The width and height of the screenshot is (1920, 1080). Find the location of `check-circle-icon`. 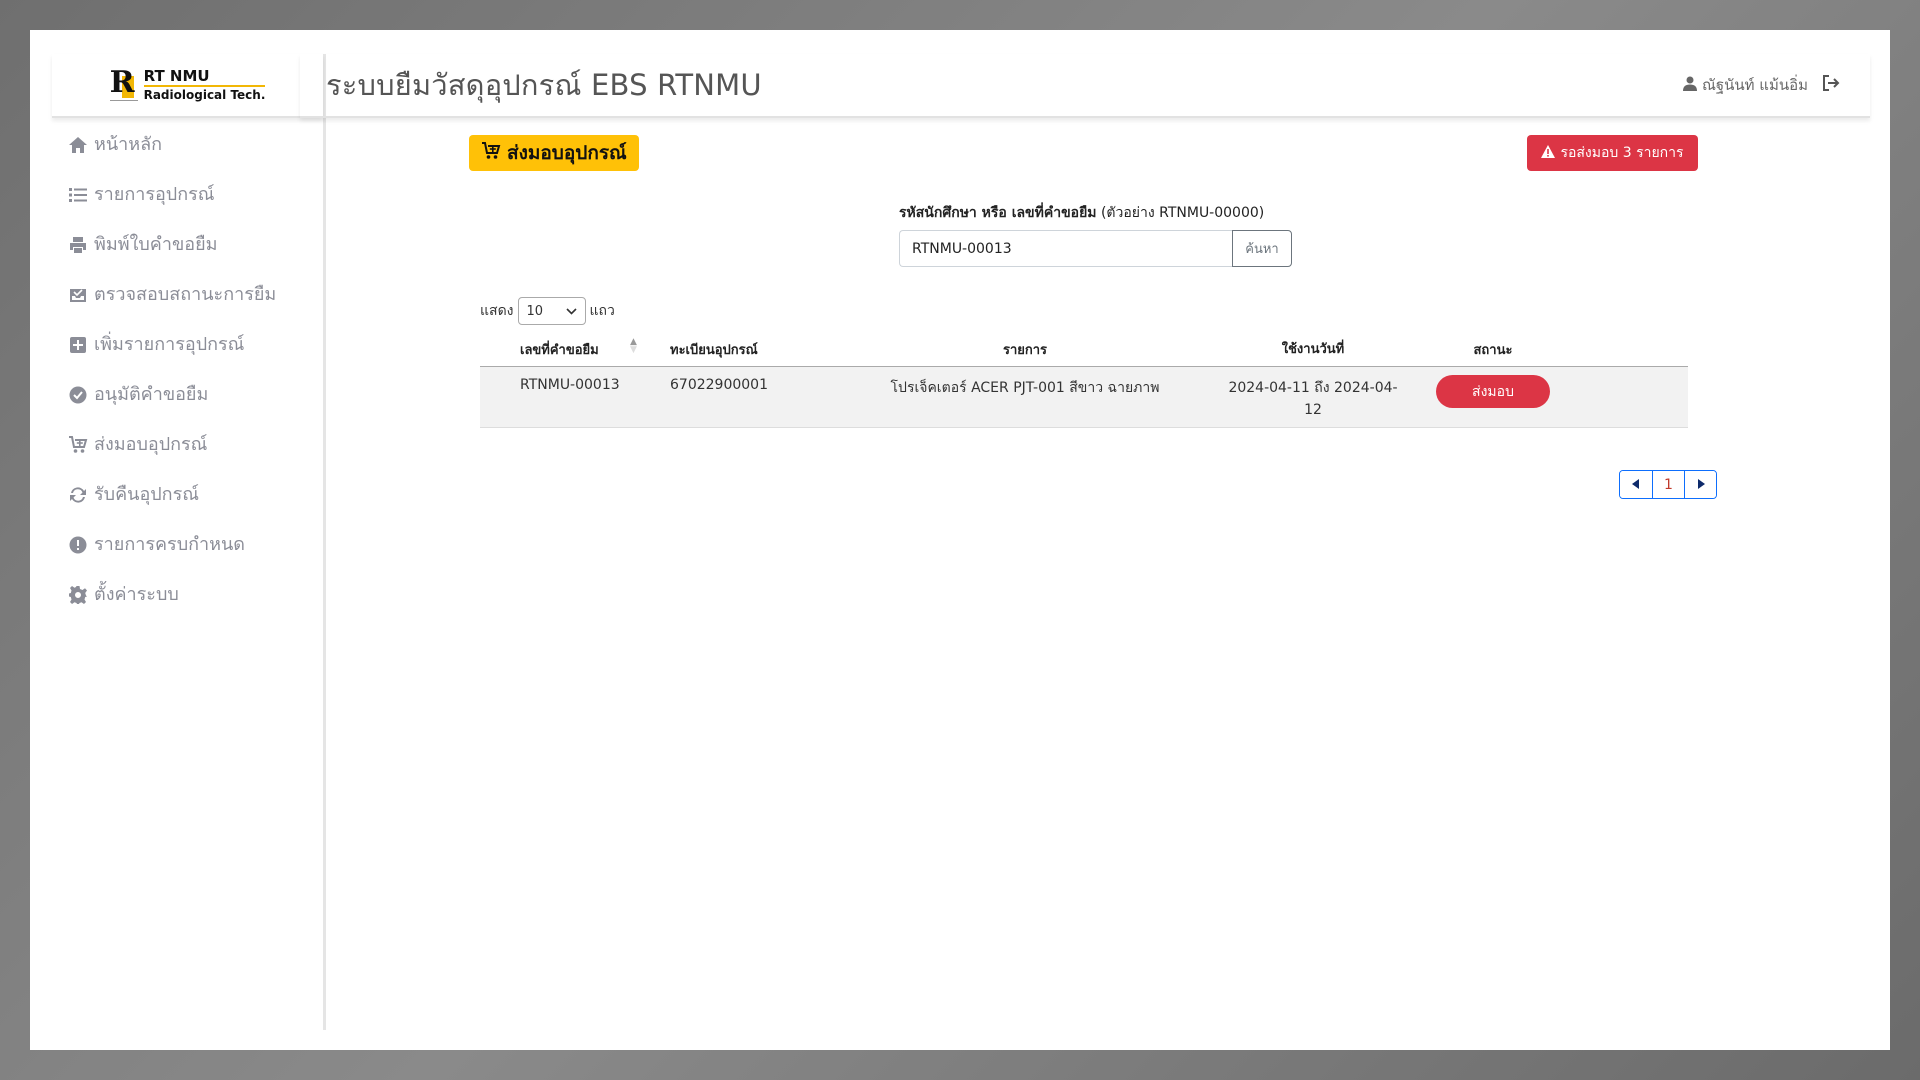

check-circle-icon is located at coordinates (78, 395).